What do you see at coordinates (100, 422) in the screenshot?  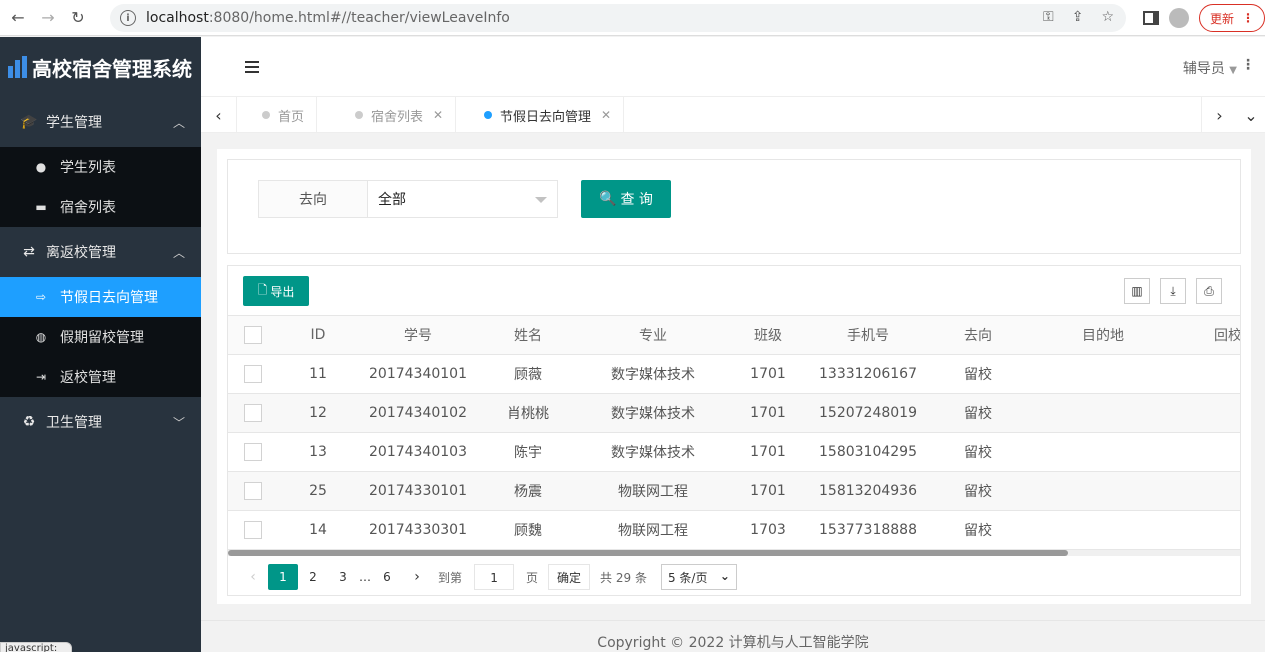 I see `menu-group-hygiene: ♻ 卫生管理 ﹀` at bounding box center [100, 422].